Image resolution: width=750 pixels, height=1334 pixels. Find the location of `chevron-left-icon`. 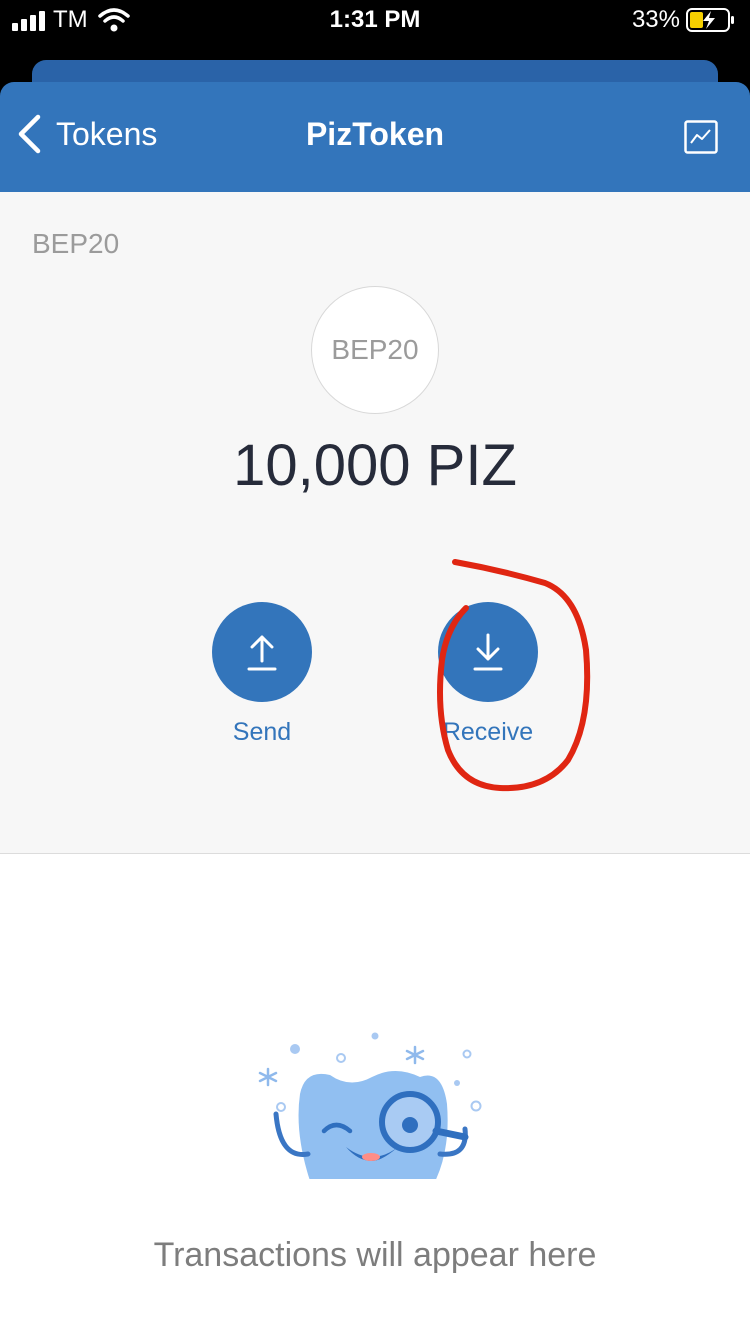

chevron-left-icon is located at coordinates (29, 134).